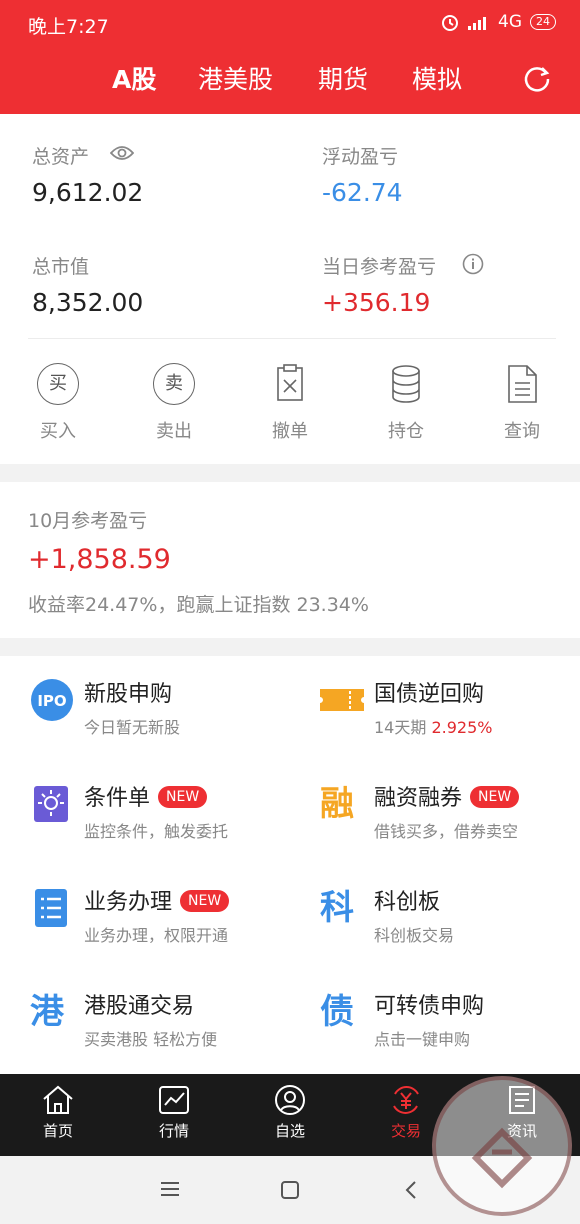 The image size is (580, 1224). What do you see at coordinates (360, 157) in the screenshot?
I see `float-pnl-label: 浮动盈亏` at bounding box center [360, 157].